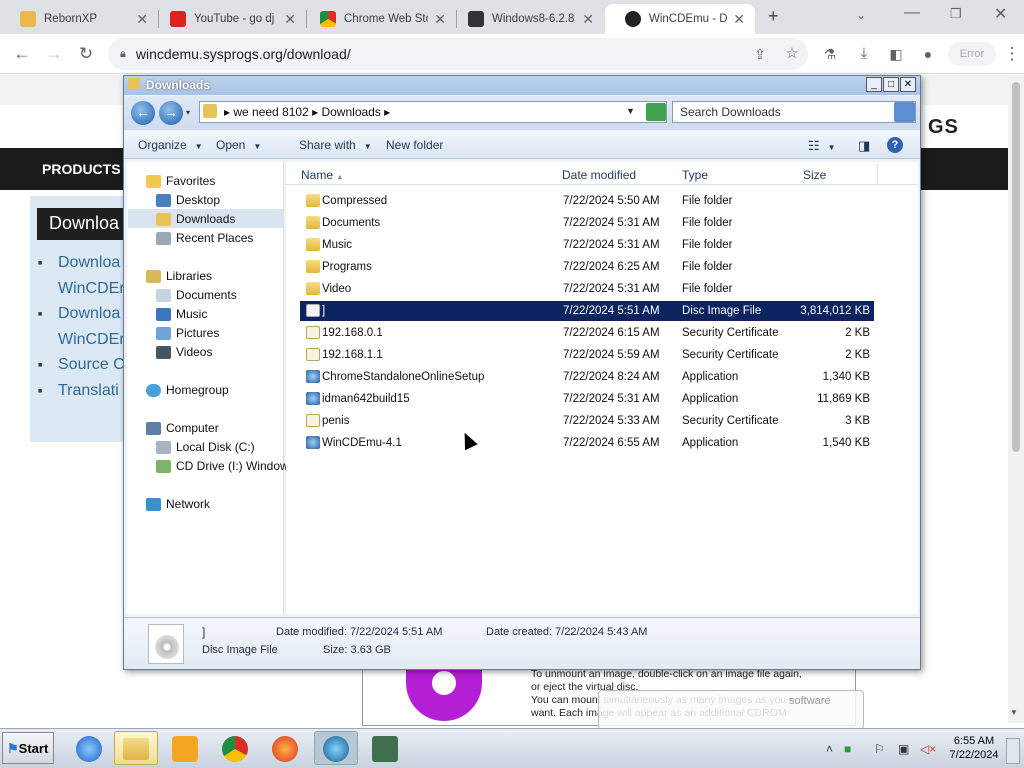 Image resolution: width=1024 pixels, height=768 pixels. What do you see at coordinates (737, 173) in the screenshot?
I see `column-type: Type` at bounding box center [737, 173].